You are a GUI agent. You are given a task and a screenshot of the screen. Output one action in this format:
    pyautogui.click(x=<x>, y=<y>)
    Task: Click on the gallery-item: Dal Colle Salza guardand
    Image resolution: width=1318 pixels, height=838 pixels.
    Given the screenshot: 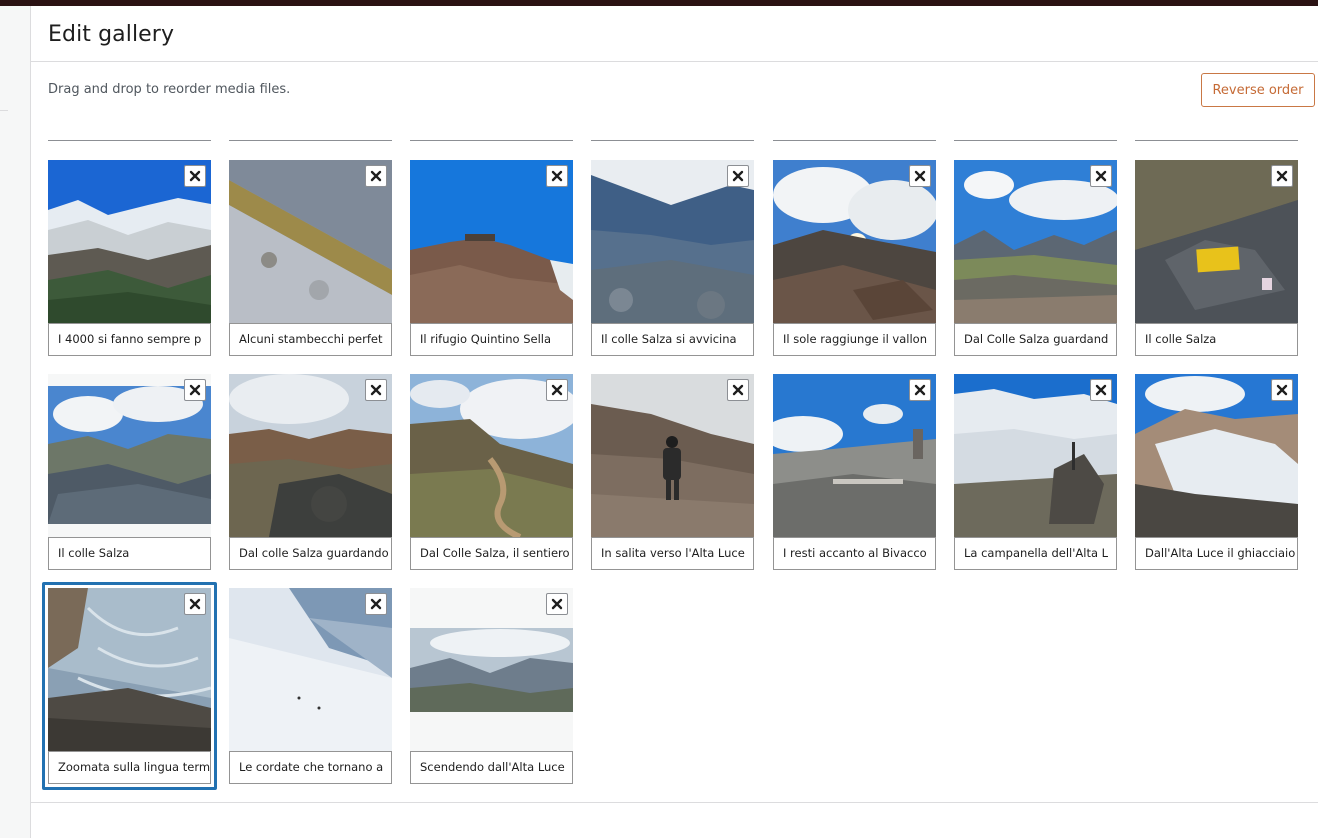 What is the action you would take?
    pyautogui.click(x=1035, y=258)
    